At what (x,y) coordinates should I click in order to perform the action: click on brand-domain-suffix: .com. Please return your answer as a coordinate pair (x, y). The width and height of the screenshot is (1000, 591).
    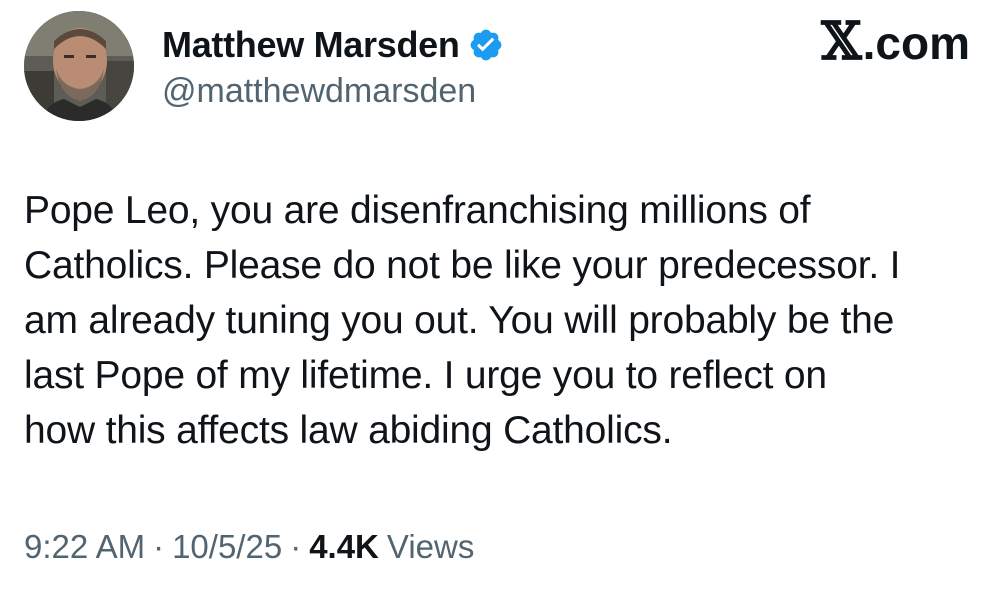
    Looking at the image, I should click on (916, 43).